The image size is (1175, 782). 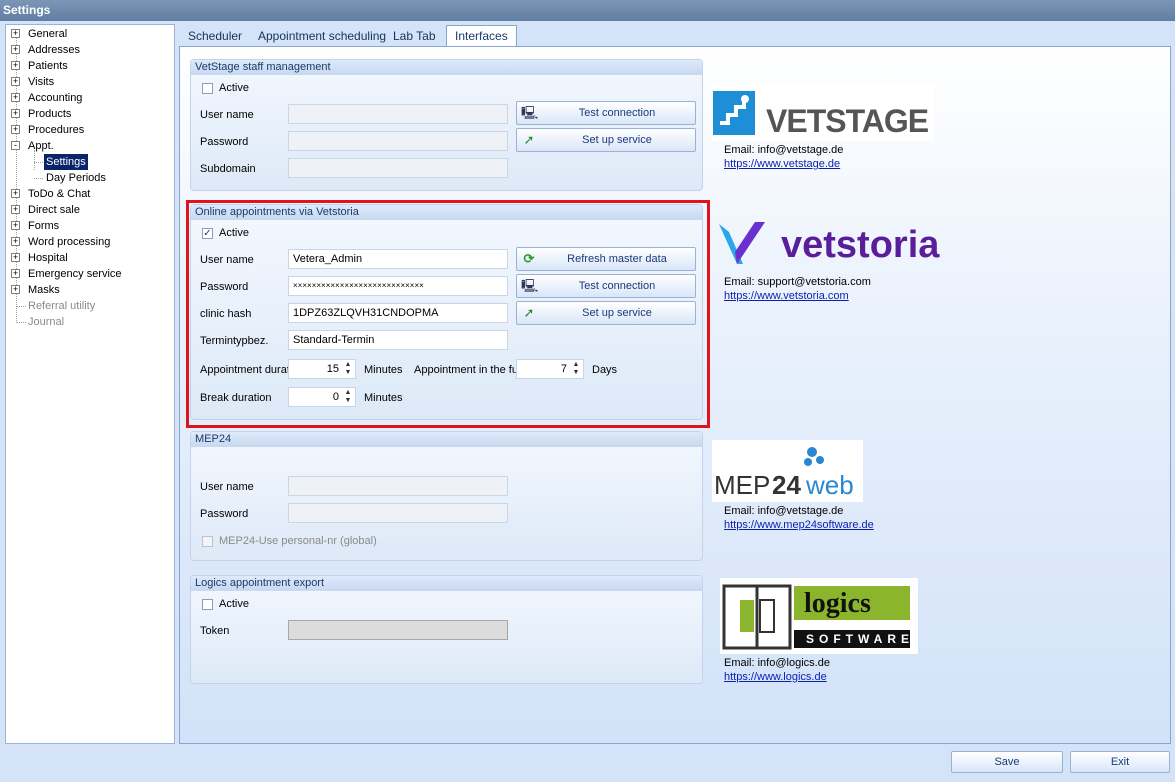 What do you see at coordinates (56, 130) in the screenshot?
I see `tree-item-label: Procedures` at bounding box center [56, 130].